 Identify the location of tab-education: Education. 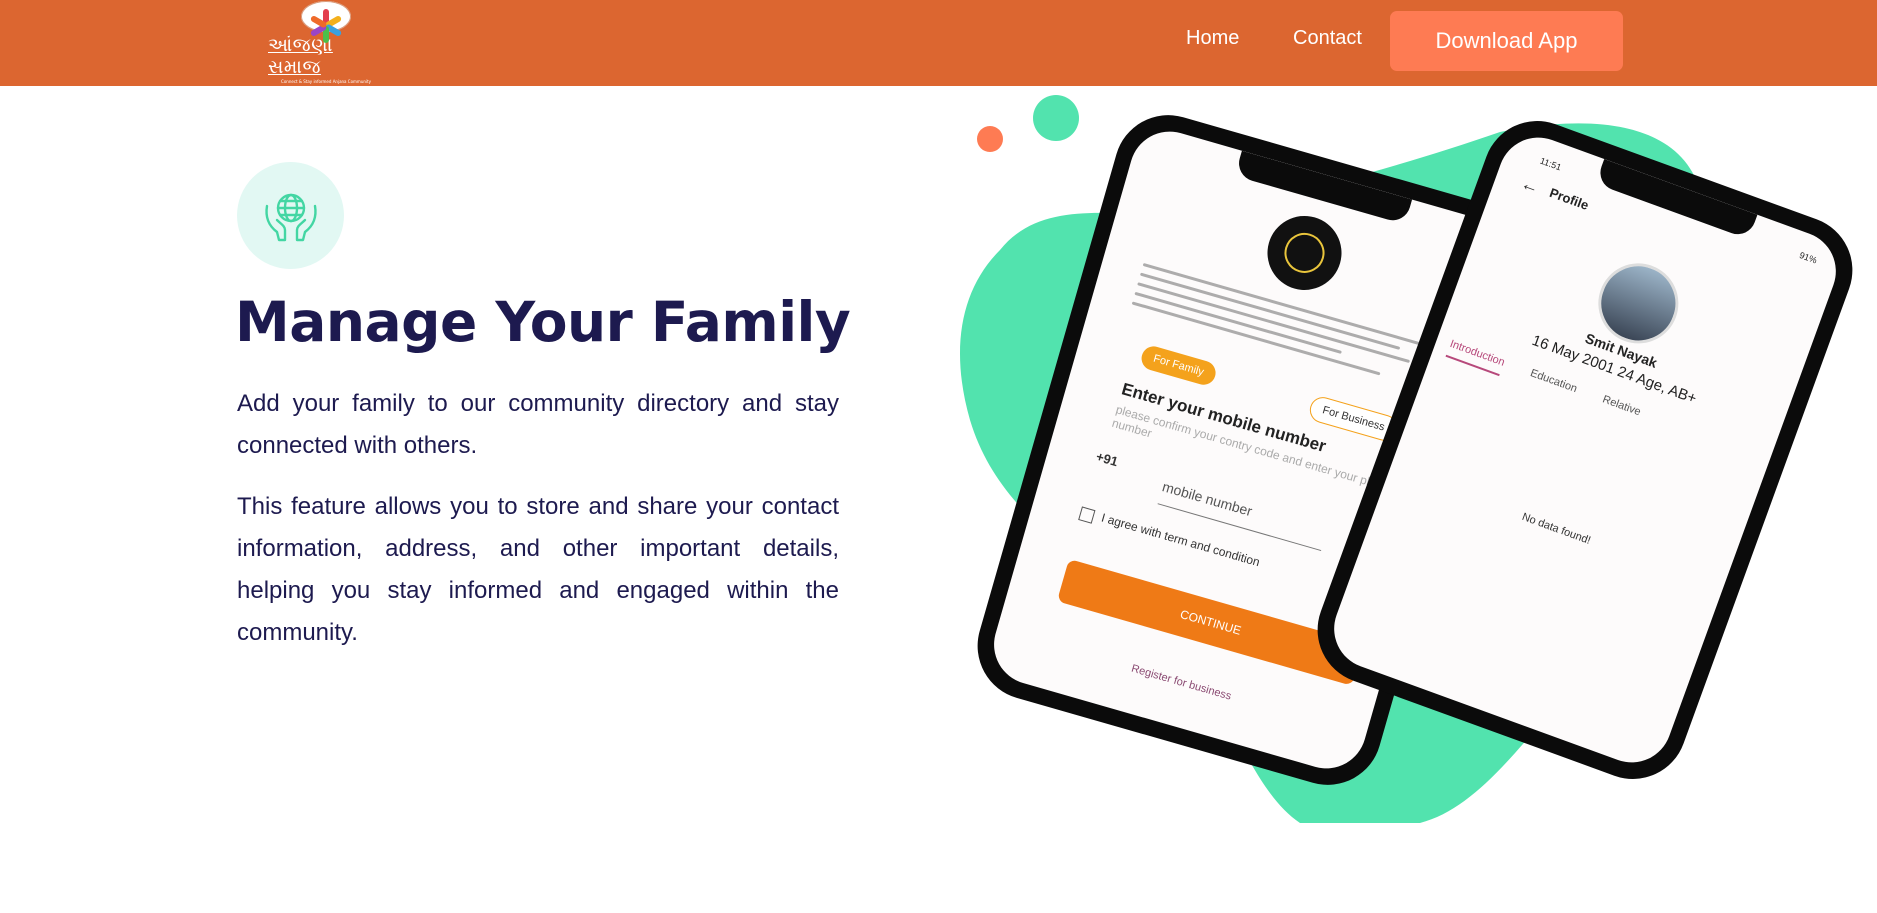
(1552, 385).